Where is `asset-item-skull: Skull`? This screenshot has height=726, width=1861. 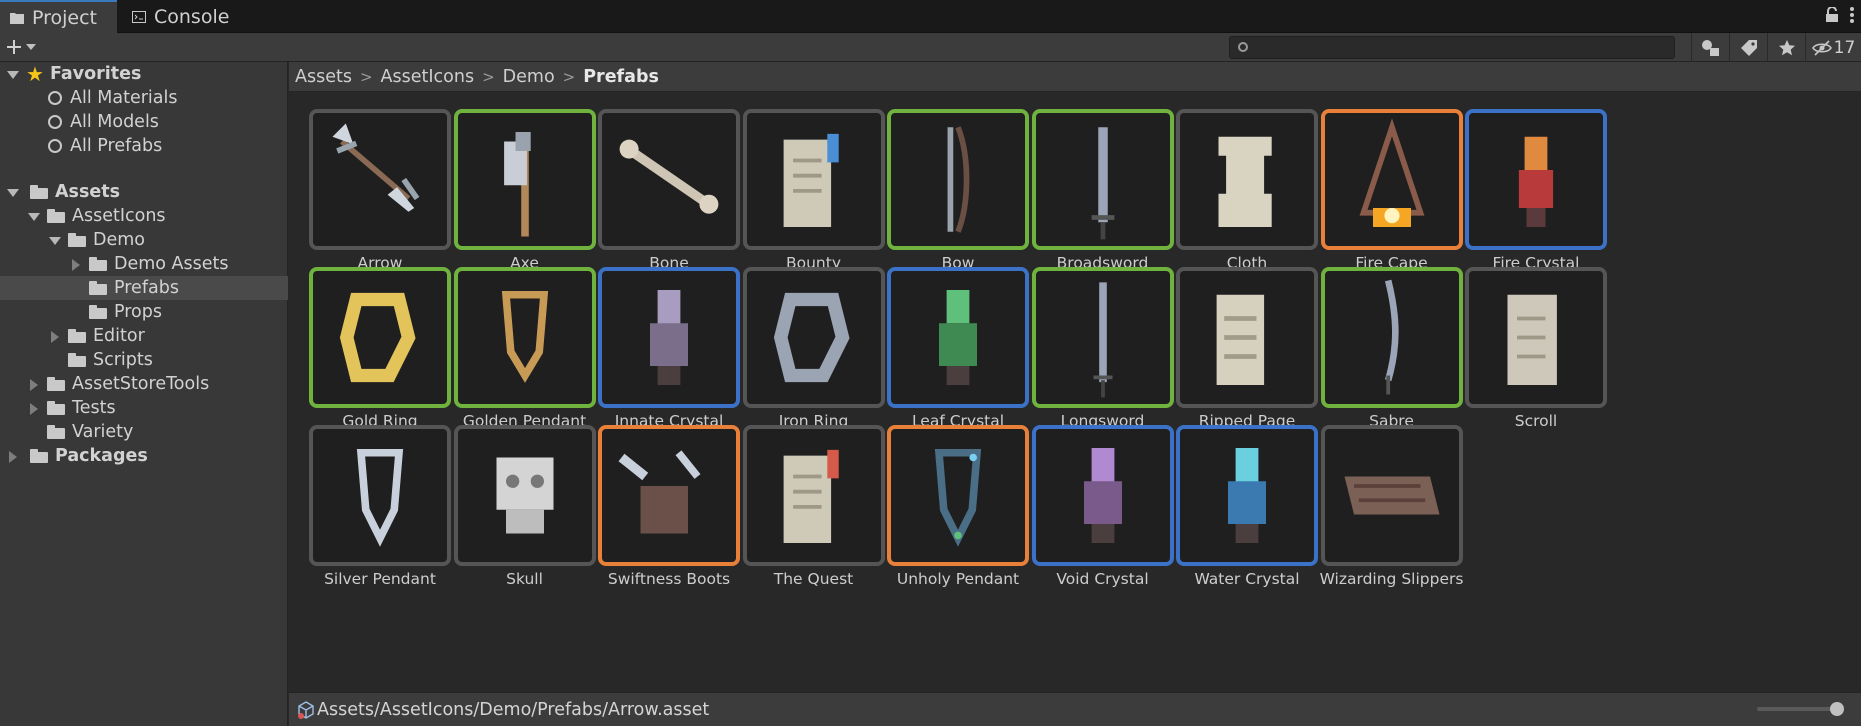 asset-item-skull: Skull is located at coordinates (511, 498).